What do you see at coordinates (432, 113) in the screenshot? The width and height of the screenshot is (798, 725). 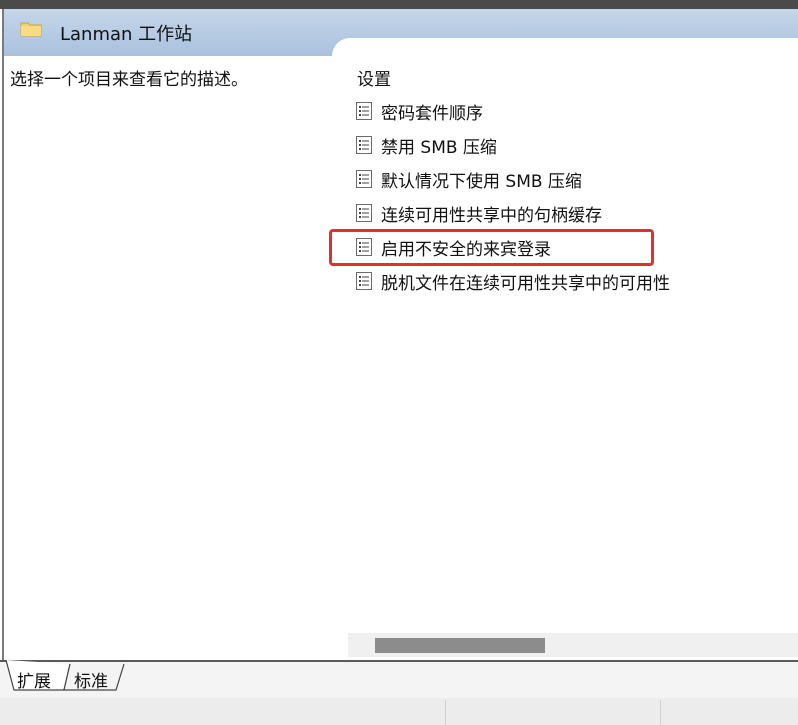 I see `list-item-label: 密码套件顺序` at bounding box center [432, 113].